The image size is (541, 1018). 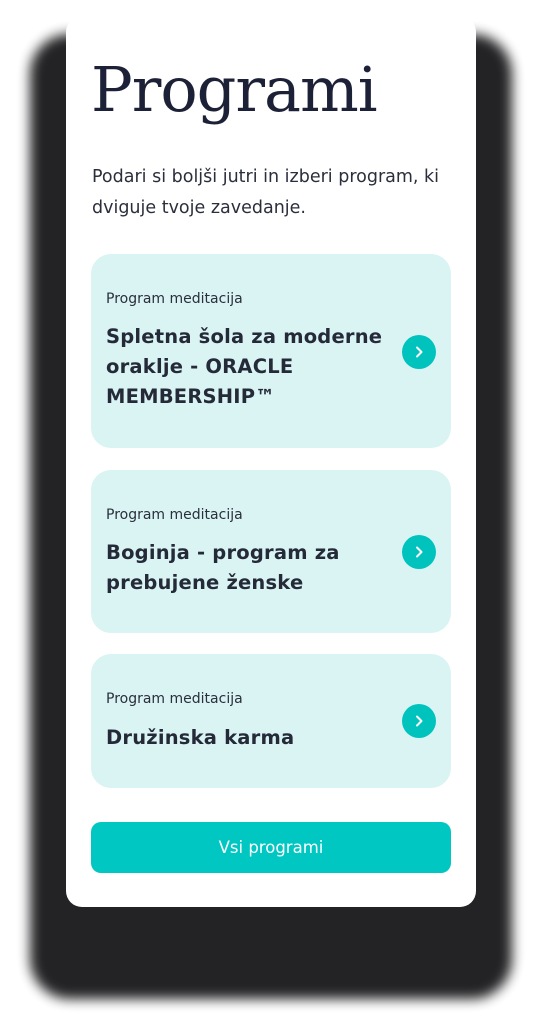 I want to click on program-card-druzinska-karma: Program meditacija Družinska karma, so click(x=271, y=721).